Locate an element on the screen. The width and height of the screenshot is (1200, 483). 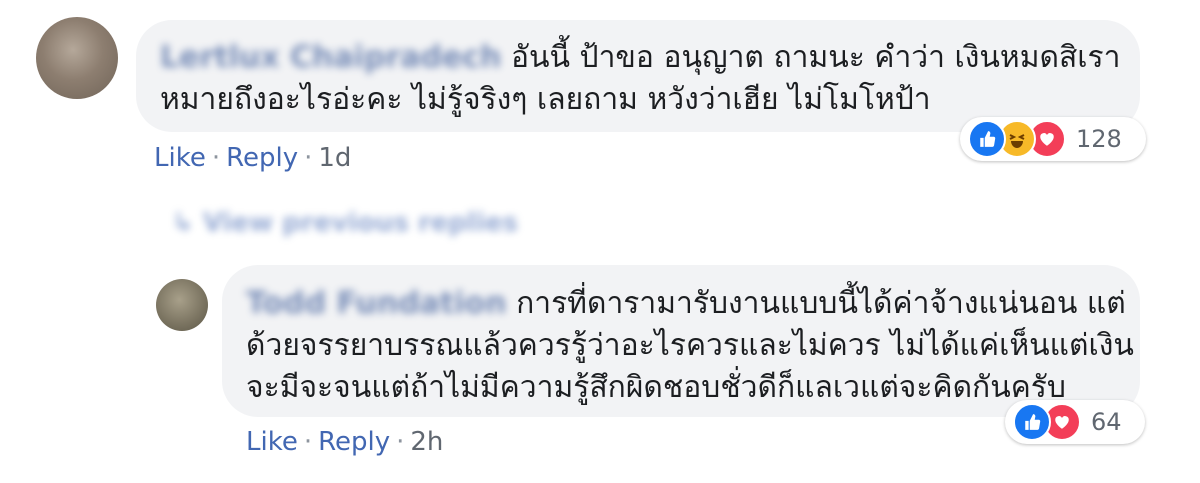
reaction-summary: 64 is located at coordinates (1075, 422).